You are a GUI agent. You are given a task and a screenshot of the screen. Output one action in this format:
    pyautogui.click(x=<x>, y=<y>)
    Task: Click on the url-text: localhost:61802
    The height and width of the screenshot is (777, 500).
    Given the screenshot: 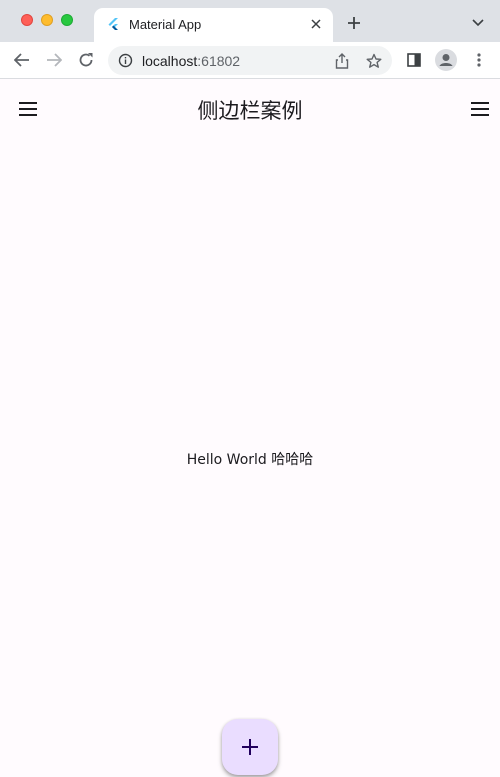 What is the action you would take?
    pyautogui.click(x=191, y=61)
    